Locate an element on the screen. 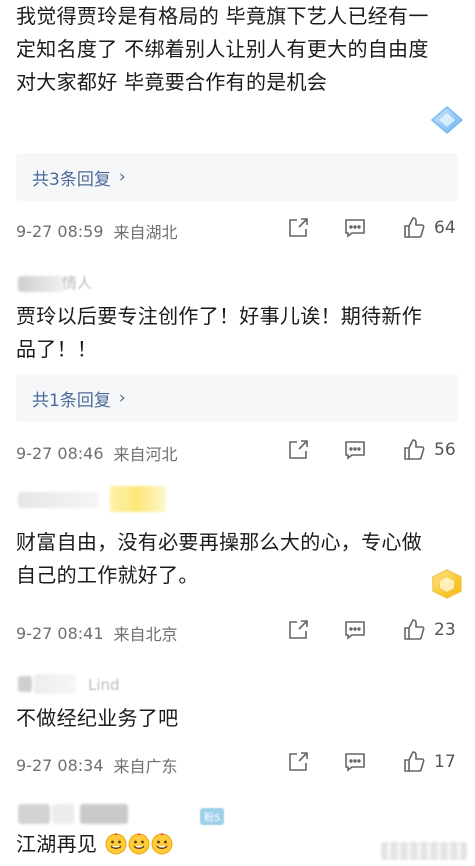  comment-text: 贾玲以后要专注创作了！好事儿诶！期待新作品了！！ is located at coordinates (219, 332).